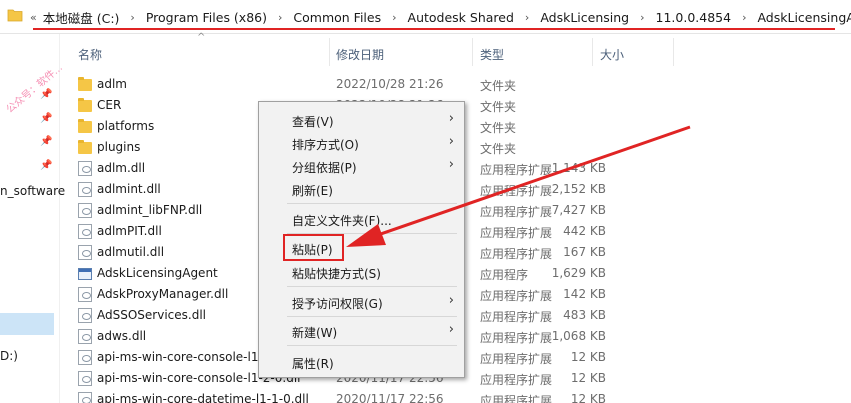 The height and width of the screenshot is (403, 851). I want to click on menu-item-paste-shortcut: 粘贴快捷方式(S), so click(361, 272).